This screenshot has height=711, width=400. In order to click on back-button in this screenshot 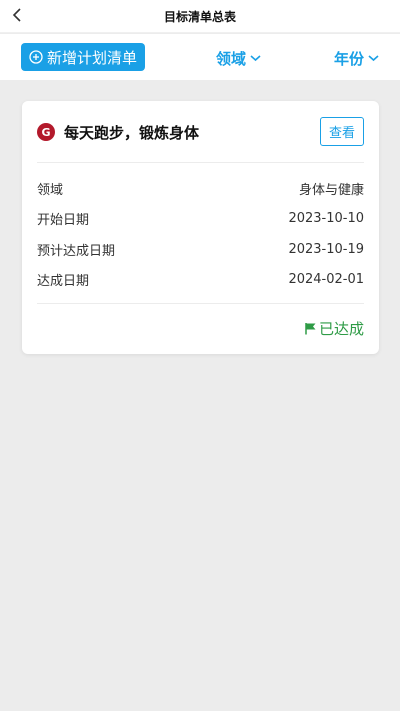, I will do `click(17, 15)`.